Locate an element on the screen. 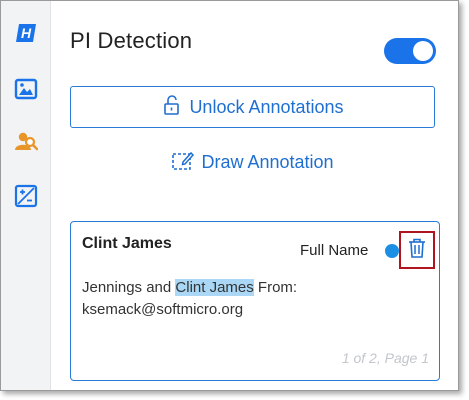 This screenshot has width=469, height=400. image-icon is located at coordinates (26, 89).